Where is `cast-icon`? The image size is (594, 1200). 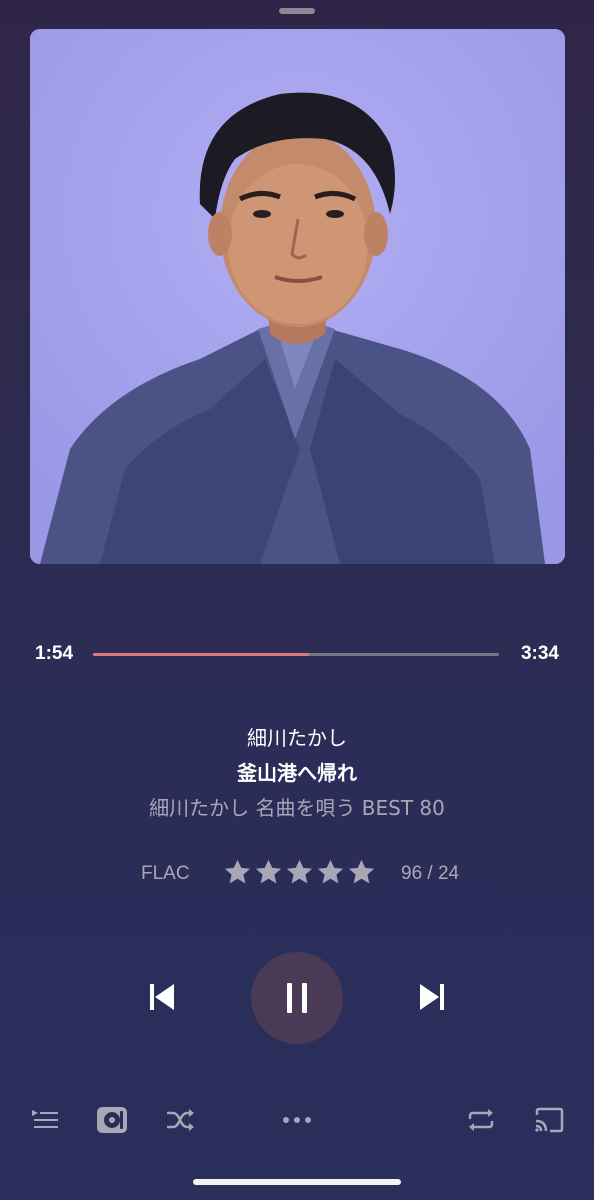
cast-icon is located at coordinates (549, 1120).